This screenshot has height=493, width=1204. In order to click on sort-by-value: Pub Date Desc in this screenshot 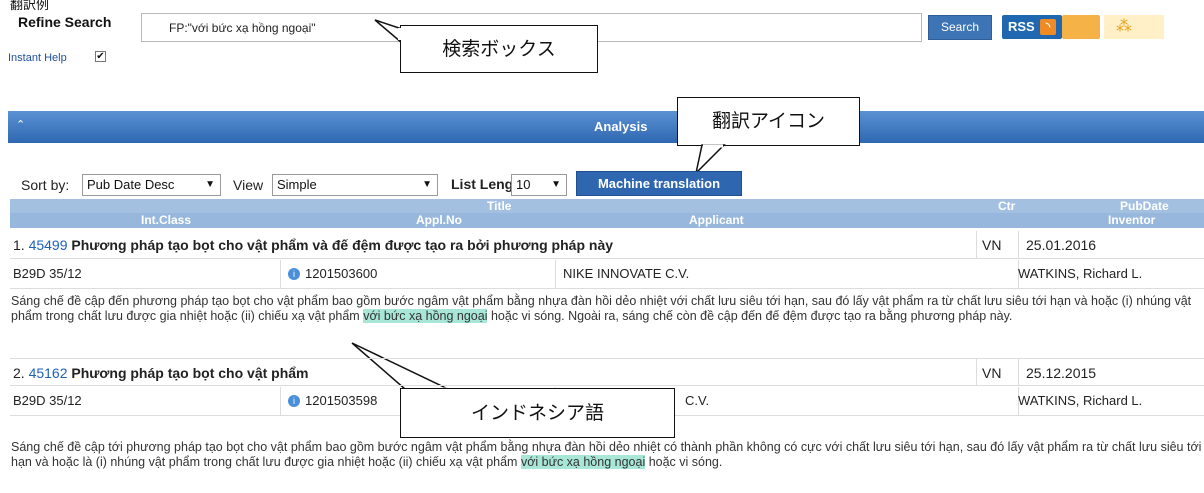, I will do `click(131, 184)`.